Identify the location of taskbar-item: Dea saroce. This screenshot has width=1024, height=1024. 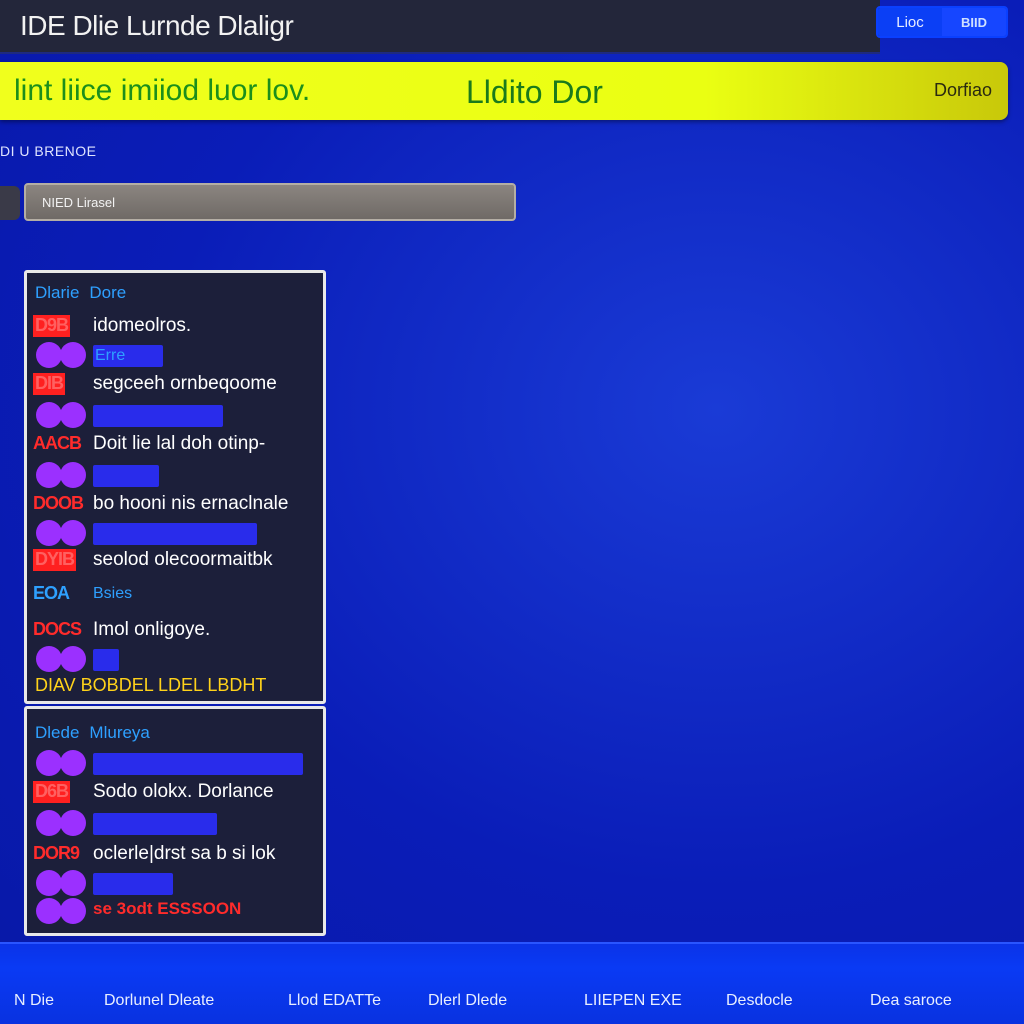
(911, 1001).